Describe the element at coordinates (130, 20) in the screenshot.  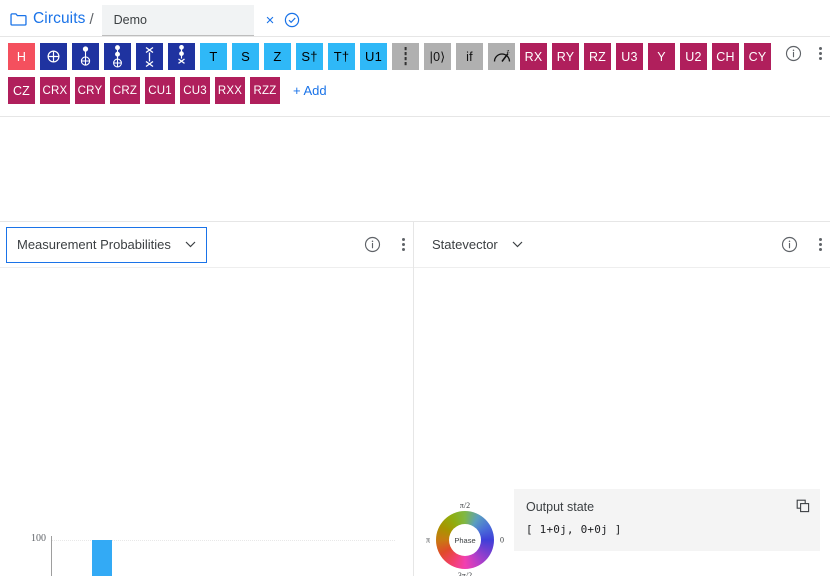
I see `circuit-name-value: Demo` at that location.